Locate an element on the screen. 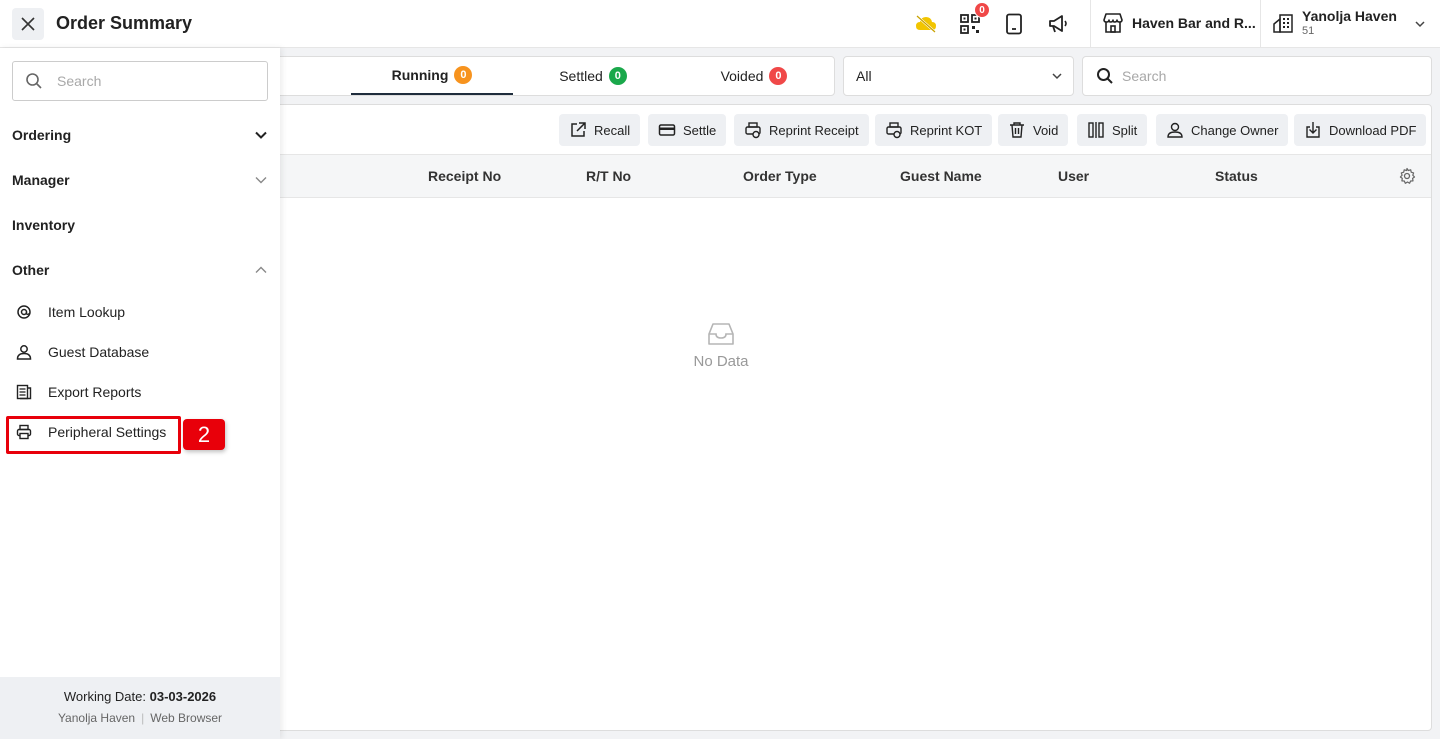  column-header: Order Type is located at coordinates (780, 176).